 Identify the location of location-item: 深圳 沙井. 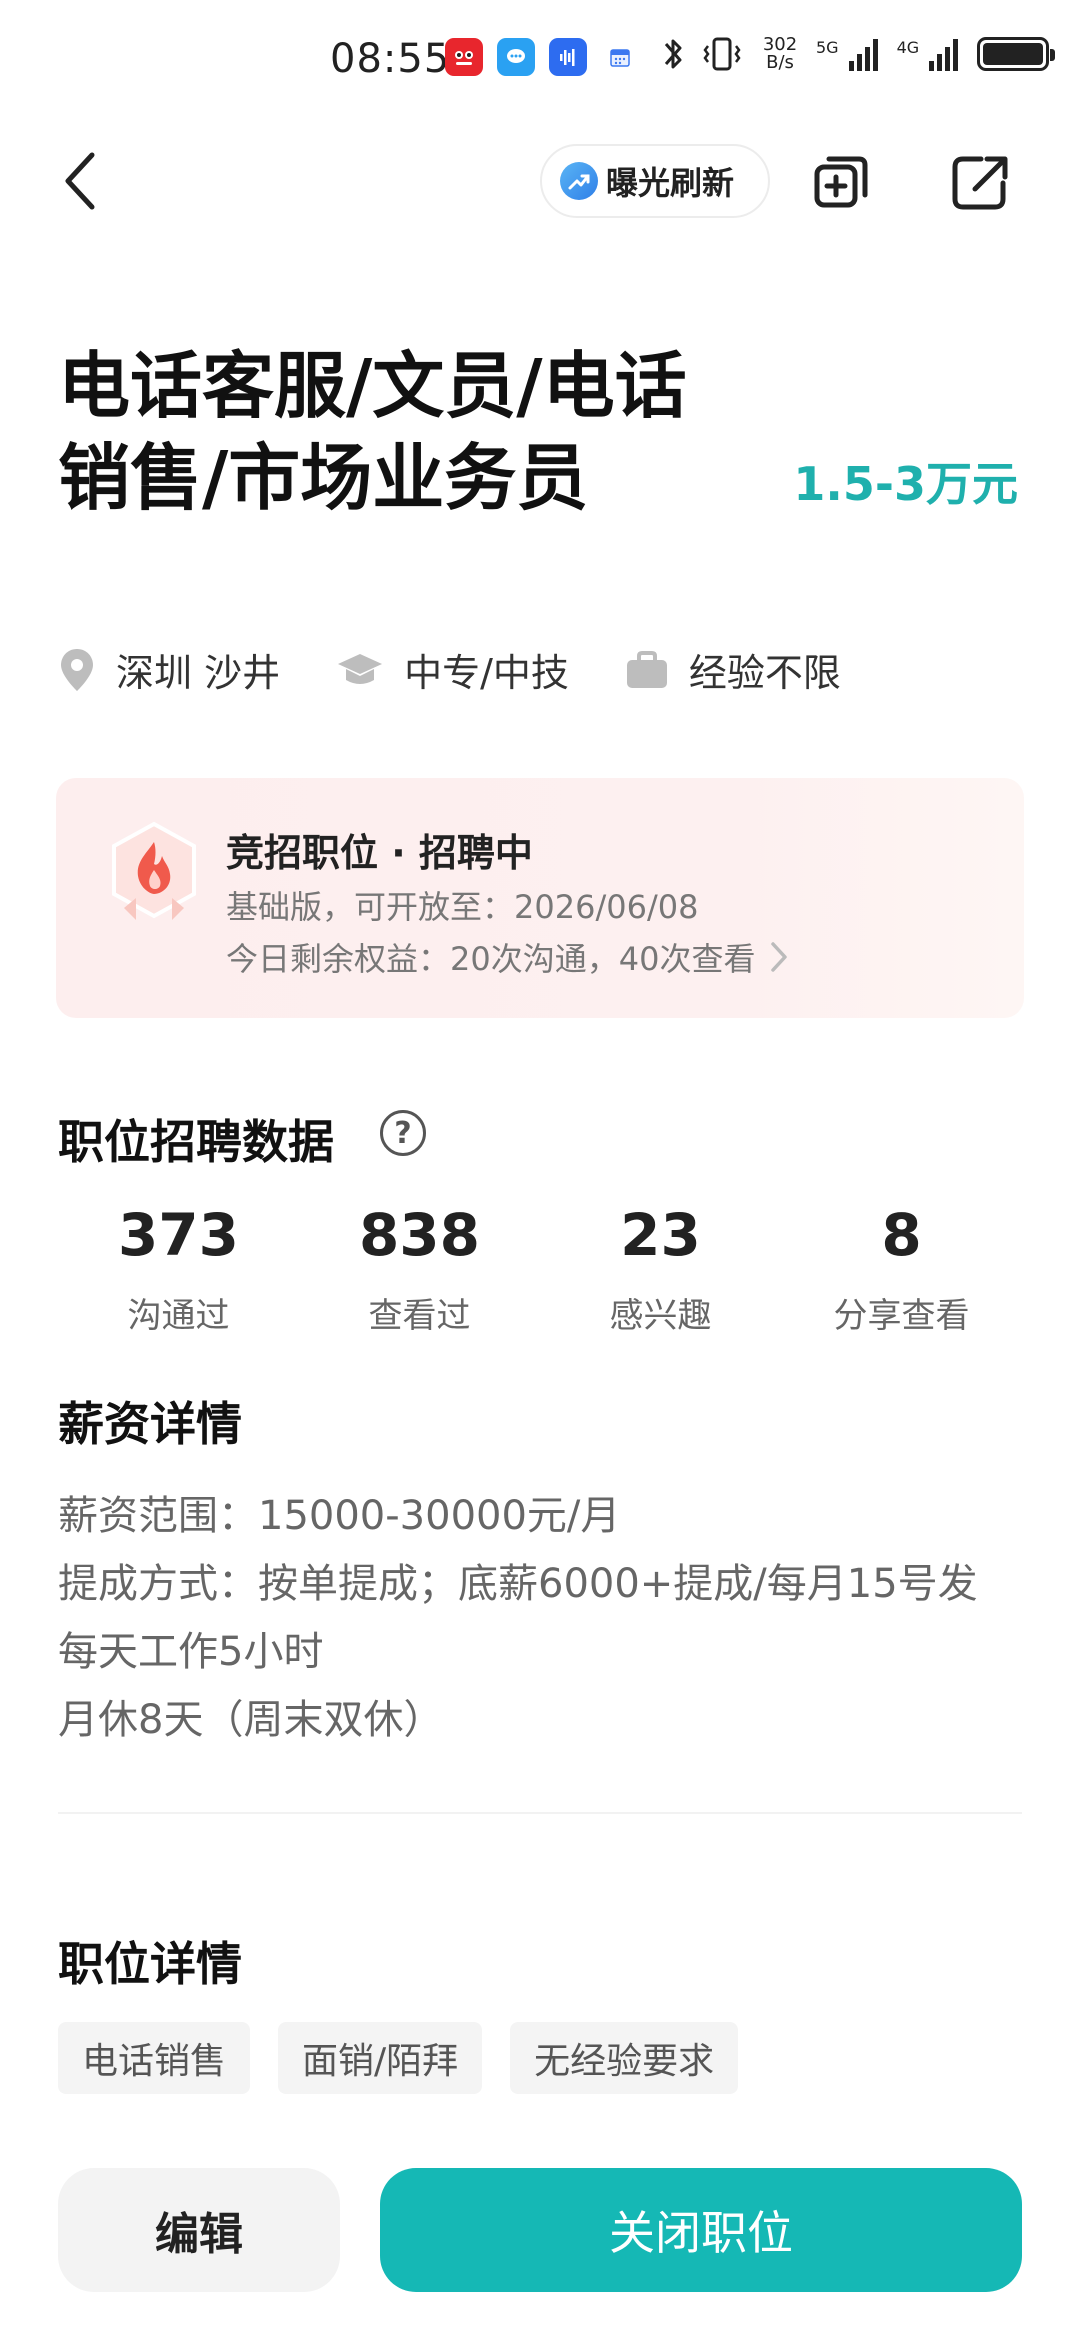
(169, 669).